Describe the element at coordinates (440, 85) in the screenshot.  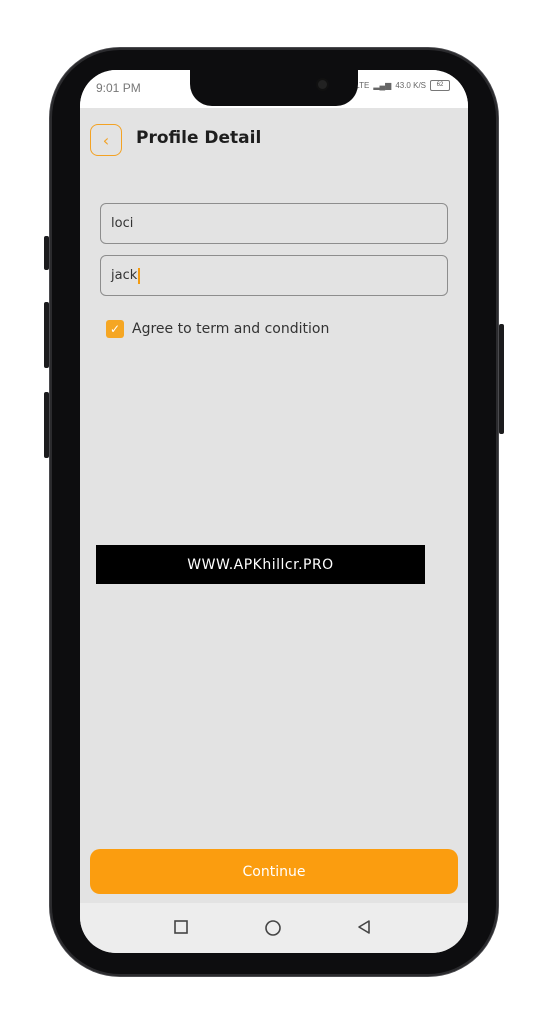
I see `battery-icon: 62` at that location.